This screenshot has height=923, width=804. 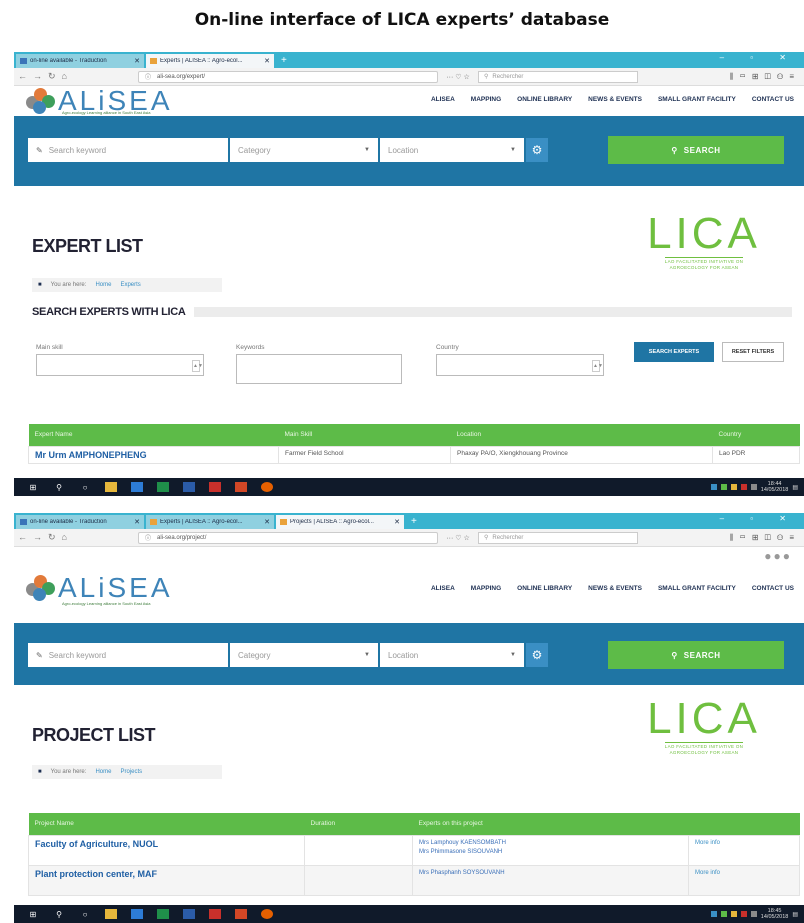 What do you see at coordinates (550, 873) in the screenshot?
I see `expert-link: Mrs Phasphanh SOYSOUVANH` at bounding box center [550, 873].